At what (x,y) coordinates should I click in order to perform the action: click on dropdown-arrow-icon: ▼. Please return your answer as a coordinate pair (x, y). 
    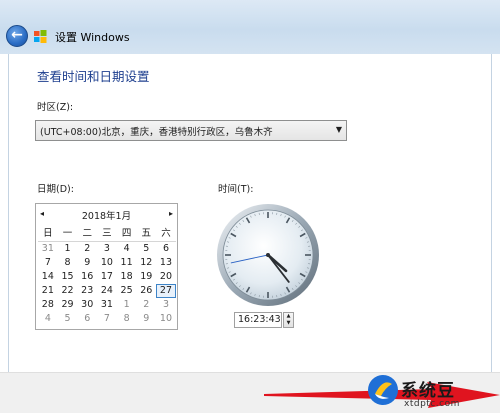
    Looking at the image, I should click on (338, 129).